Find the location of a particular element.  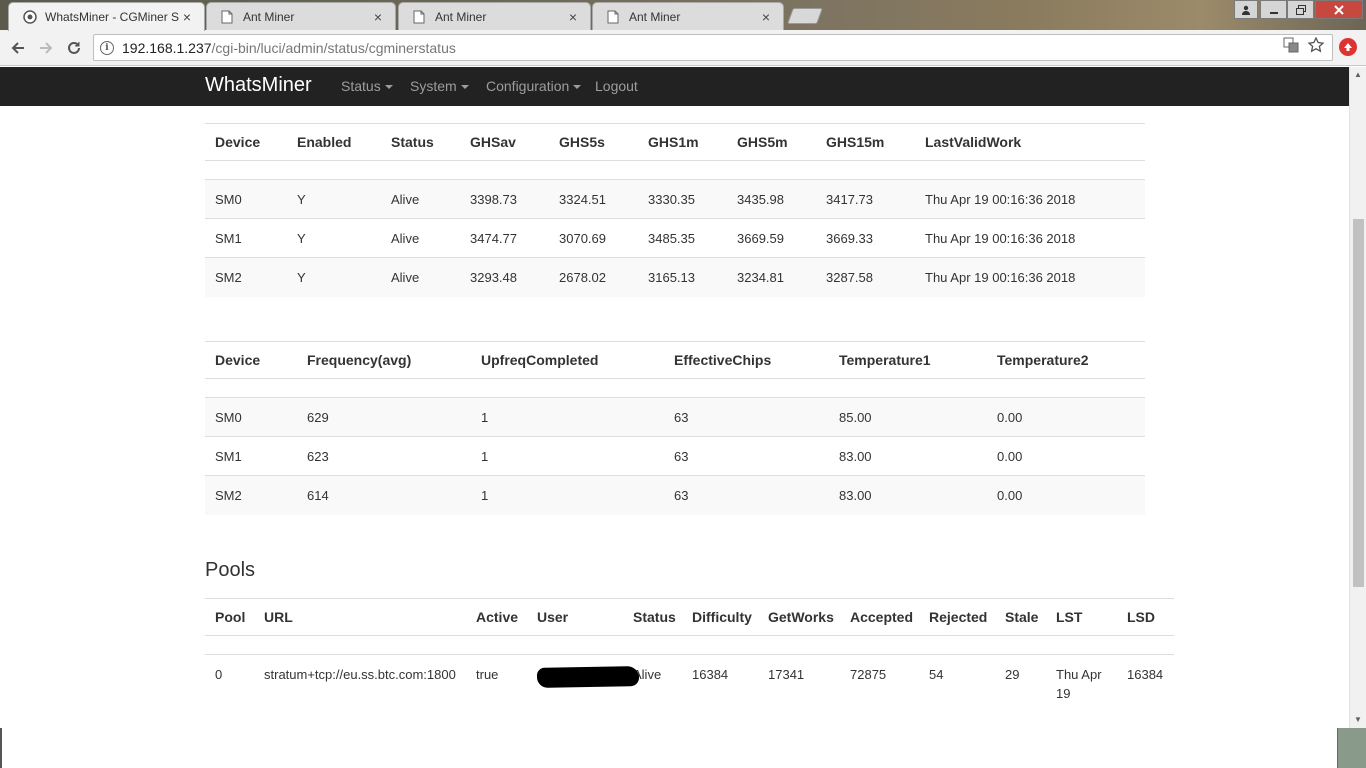

column-header: LastValidWork is located at coordinates (1030, 142).